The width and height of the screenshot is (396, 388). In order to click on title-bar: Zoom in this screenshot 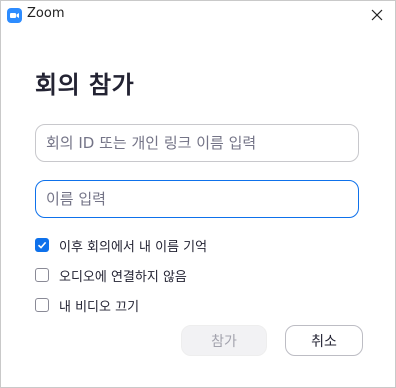, I will do `click(198, 15)`.